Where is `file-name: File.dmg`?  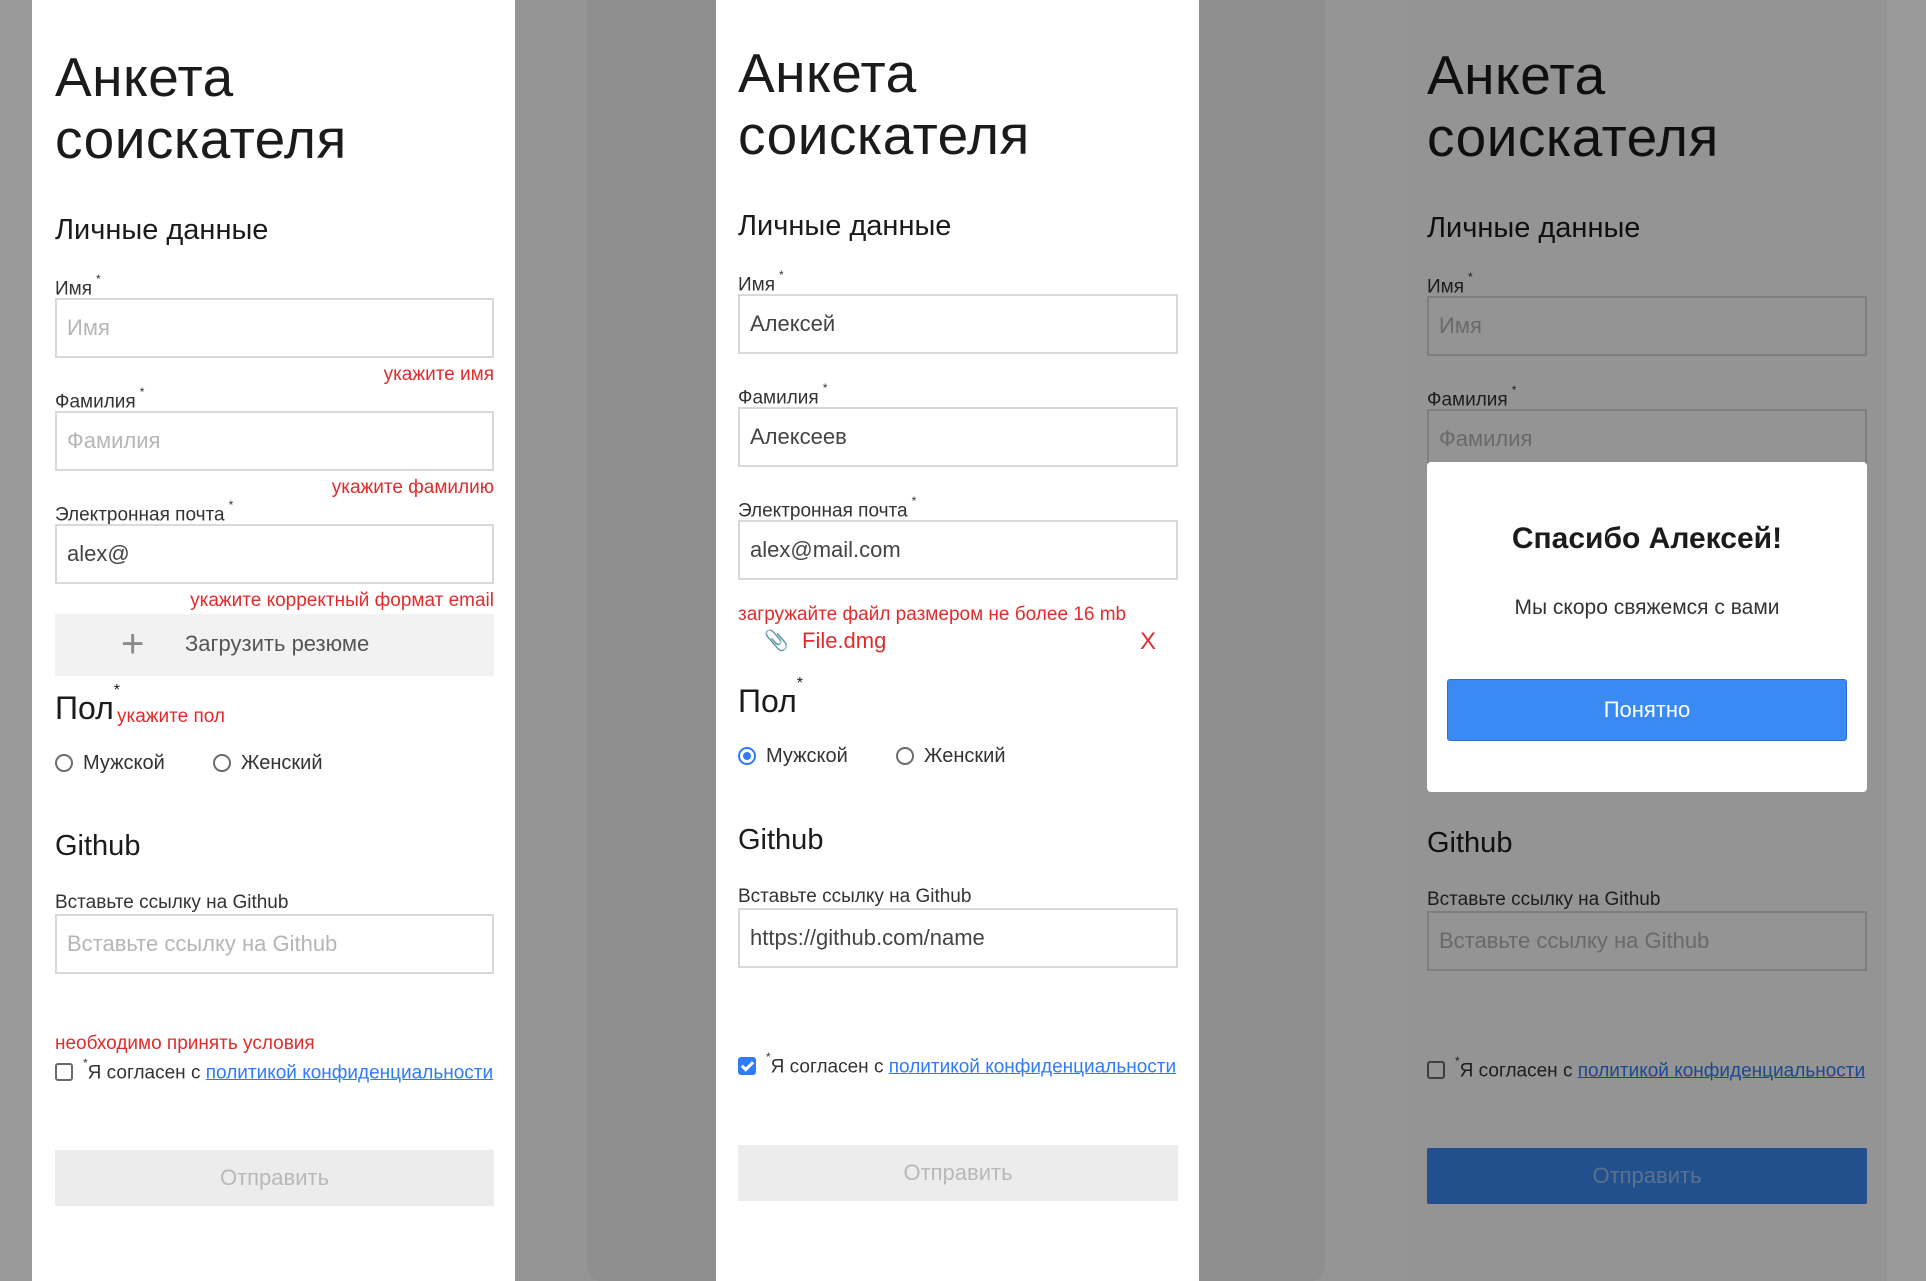
file-name: File.dmg is located at coordinates (844, 640).